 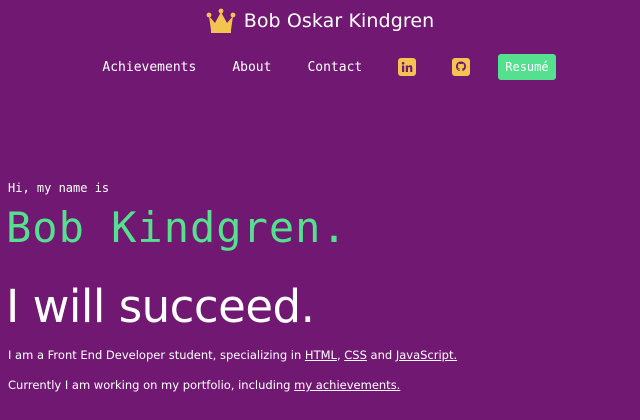 What do you see at coordinates (426, 355) in the screenshot?
I see `javascript-link: JavaScript.` at bounding box center [426, 355].